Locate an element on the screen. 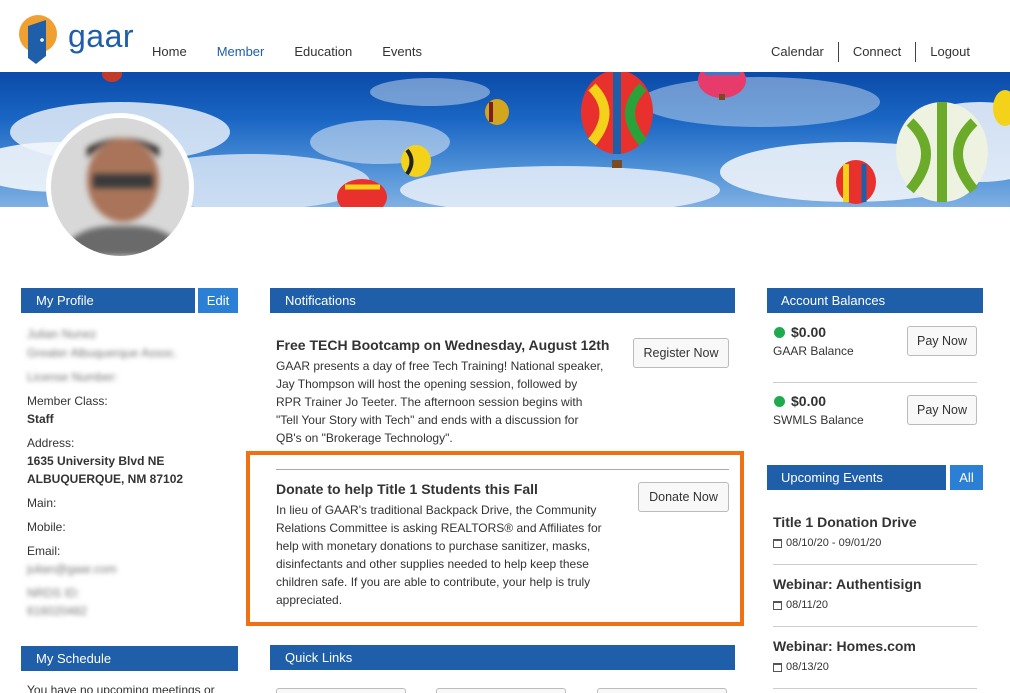  address-label: Address: is located at coordinates (51, 443).